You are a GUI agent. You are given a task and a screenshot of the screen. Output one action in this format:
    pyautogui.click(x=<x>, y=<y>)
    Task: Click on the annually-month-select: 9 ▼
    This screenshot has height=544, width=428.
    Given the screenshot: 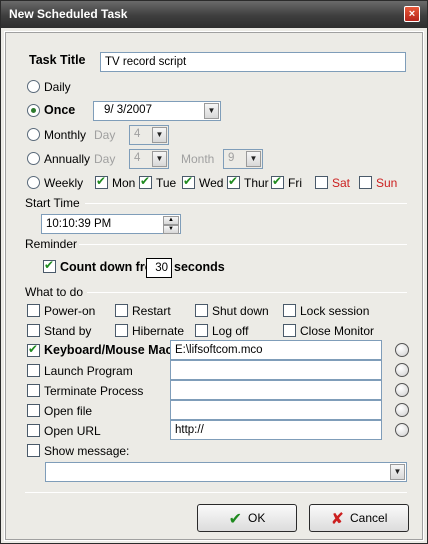 What is the action you would take?
    pyautogui.click(x=243, y=159)
    